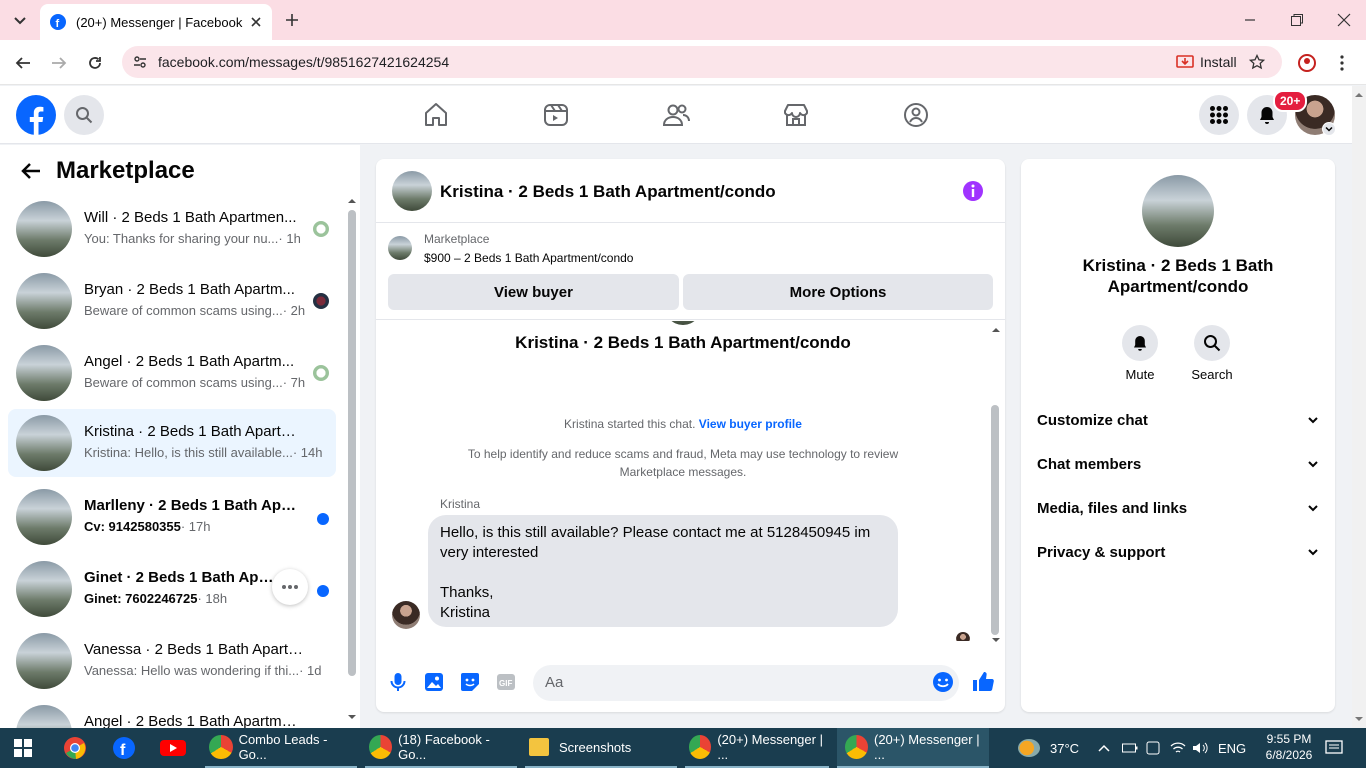 This screenshot has width=1366, height=768. Describe the element at coordinates (436, 115) in the screenshot. I see `home-icon` at that location.